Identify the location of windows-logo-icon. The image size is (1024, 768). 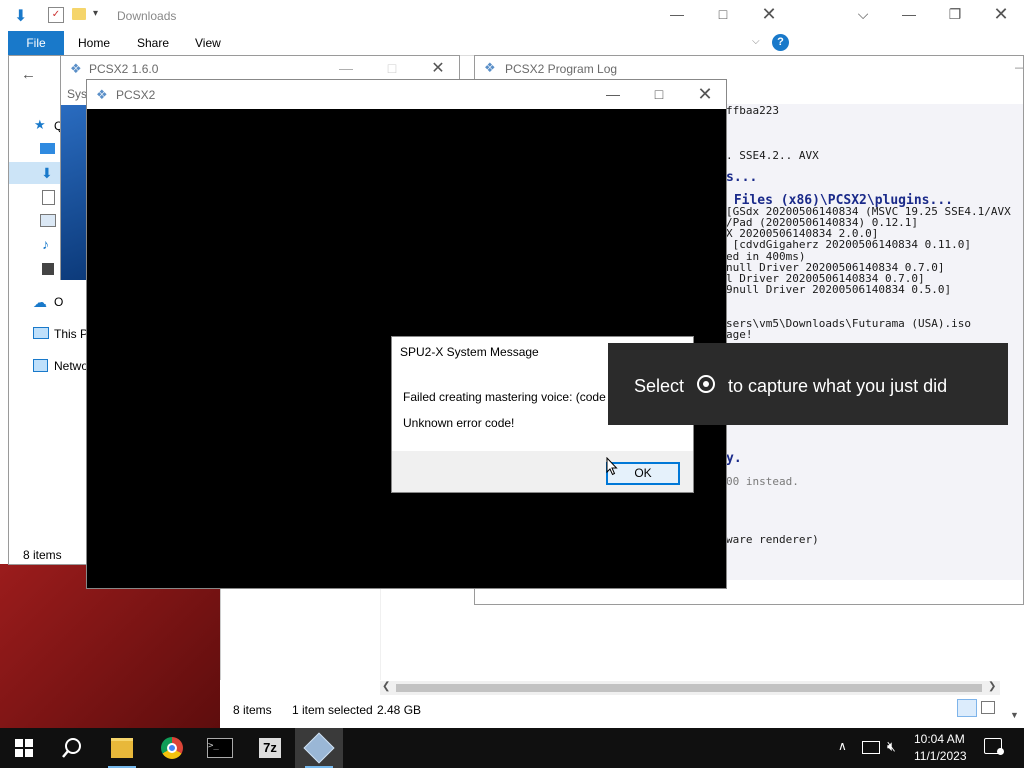
(24, 748).